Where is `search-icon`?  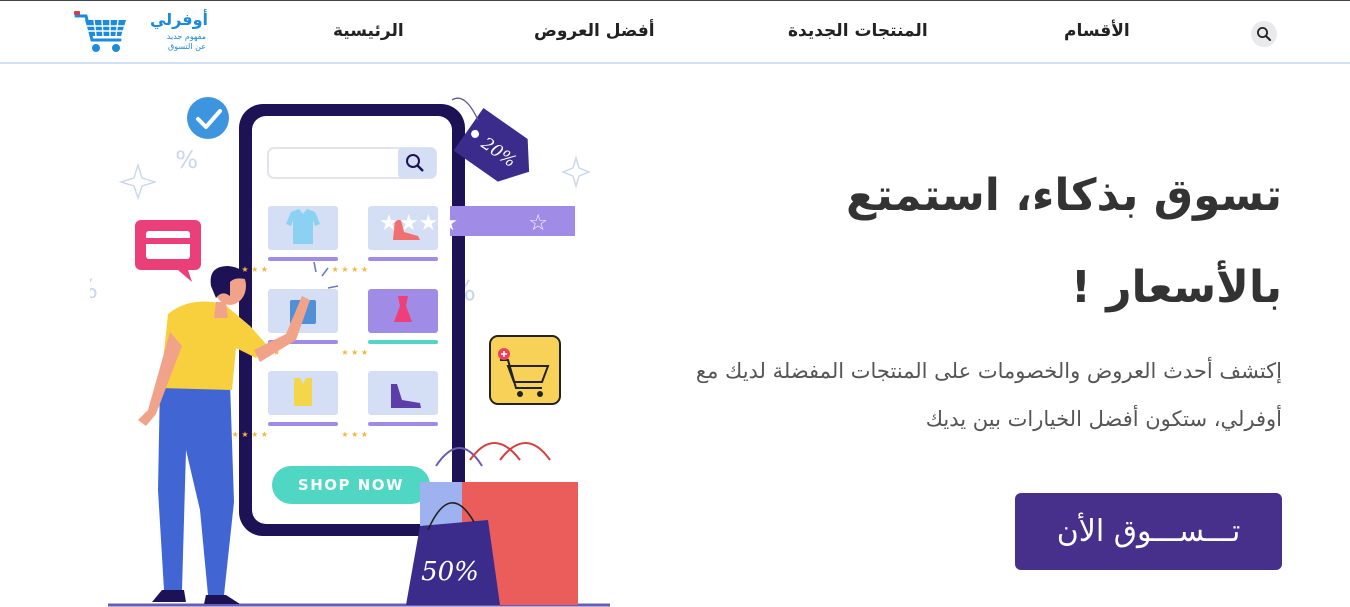
search-icon is located at coordinates (1264, 34).